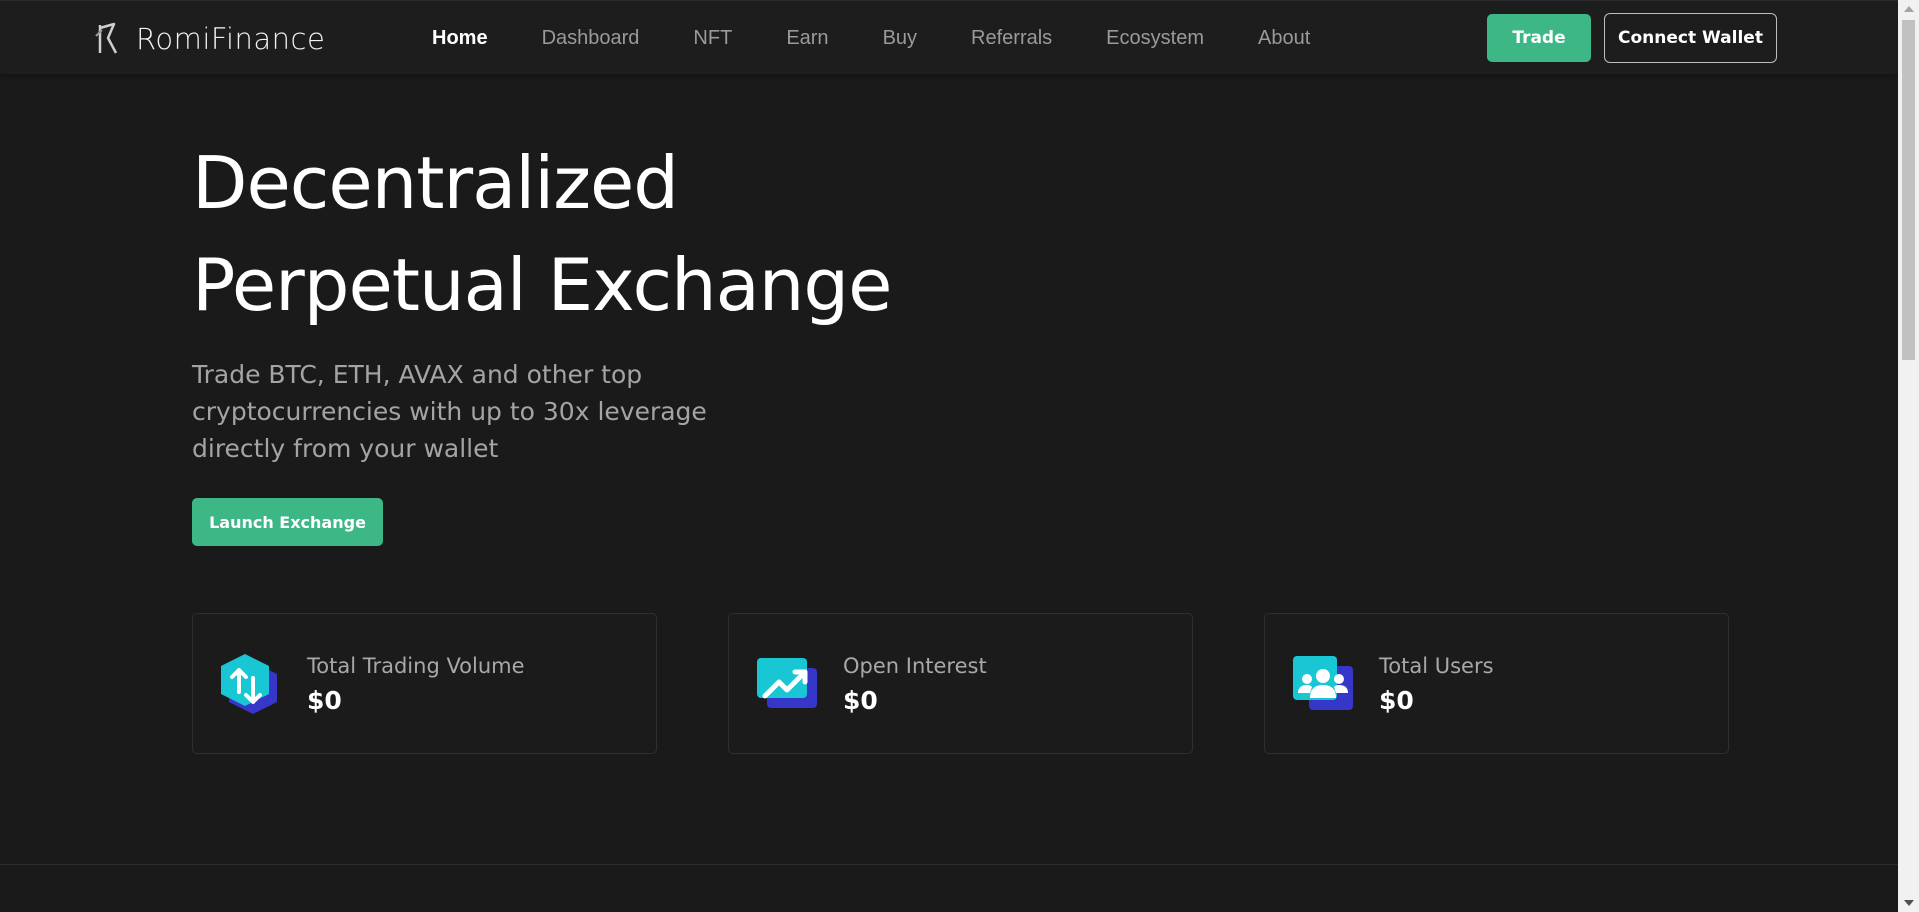  I want to click on nav-item-buy: Buy, so click(900, 38).